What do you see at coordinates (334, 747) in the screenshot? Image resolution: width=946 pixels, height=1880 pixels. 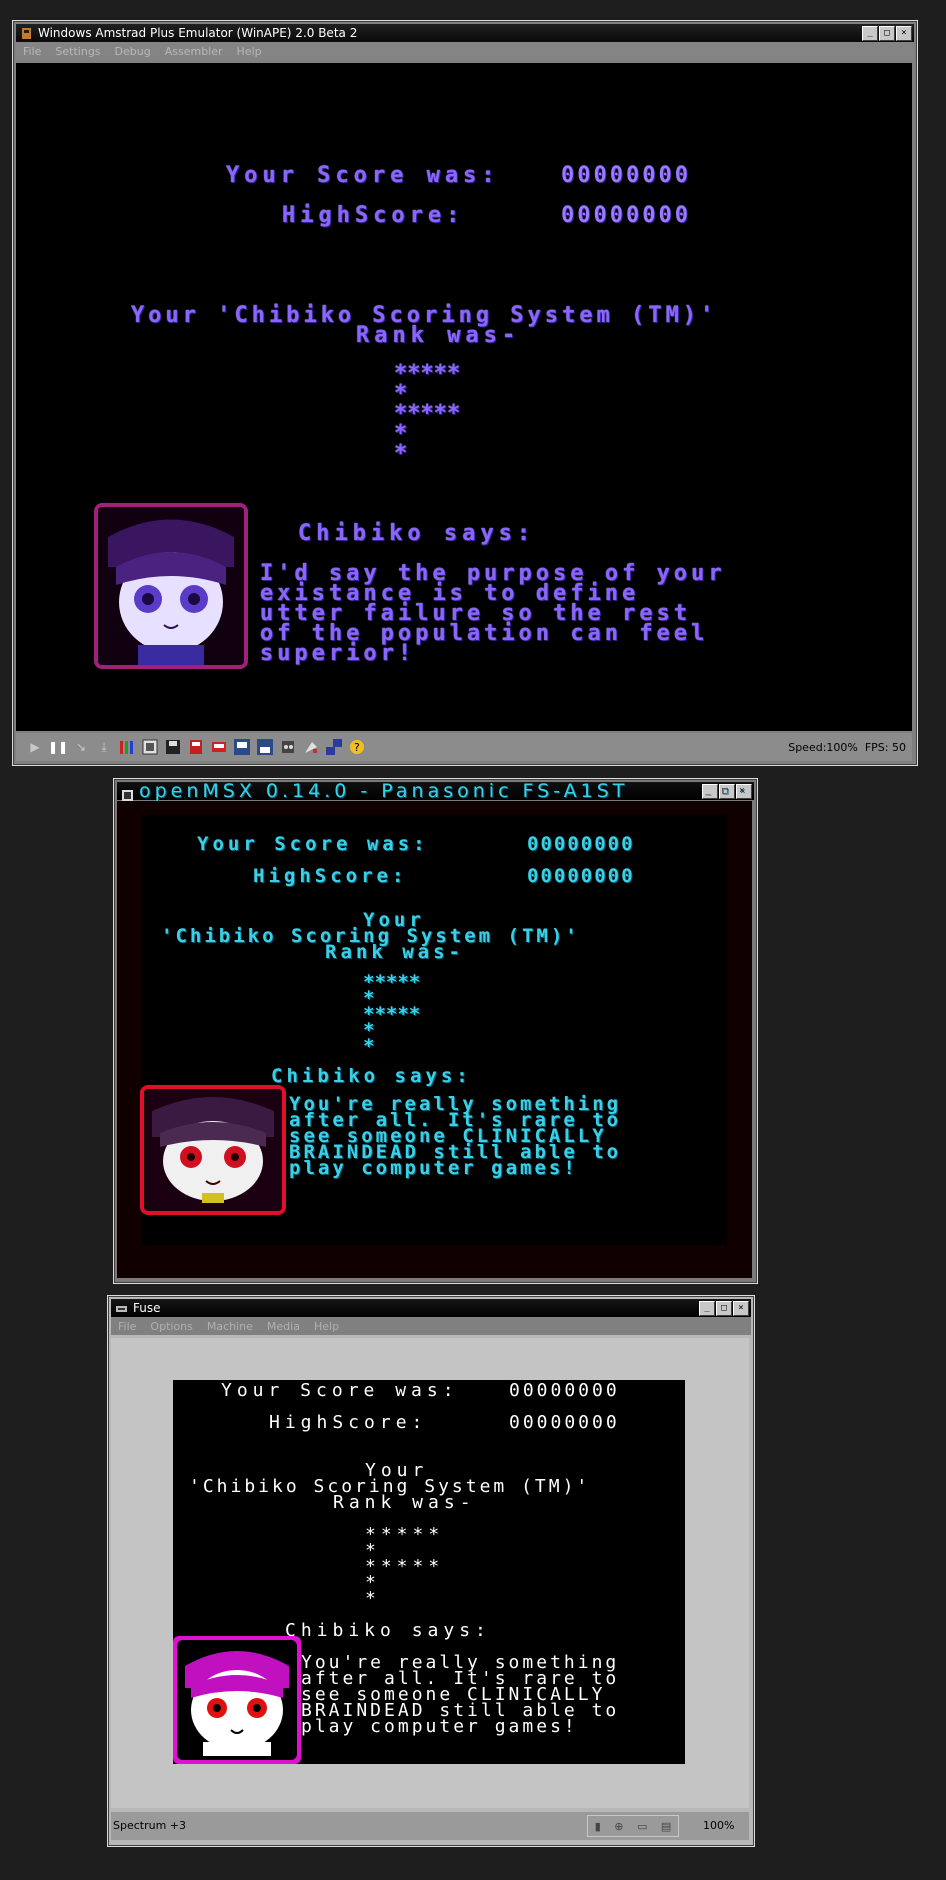 I see `screen-icon` at bounding box center [334, 747].